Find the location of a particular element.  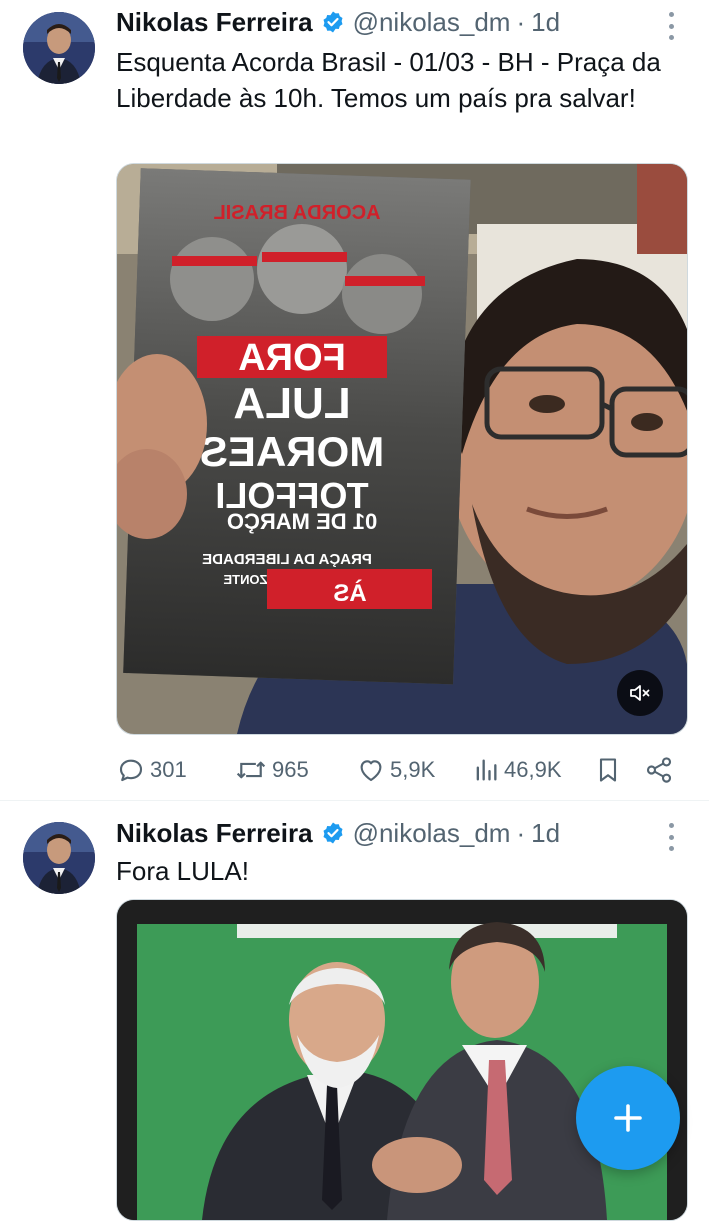

flyer-fora-text: FORA is located at coordinates (292, 358).